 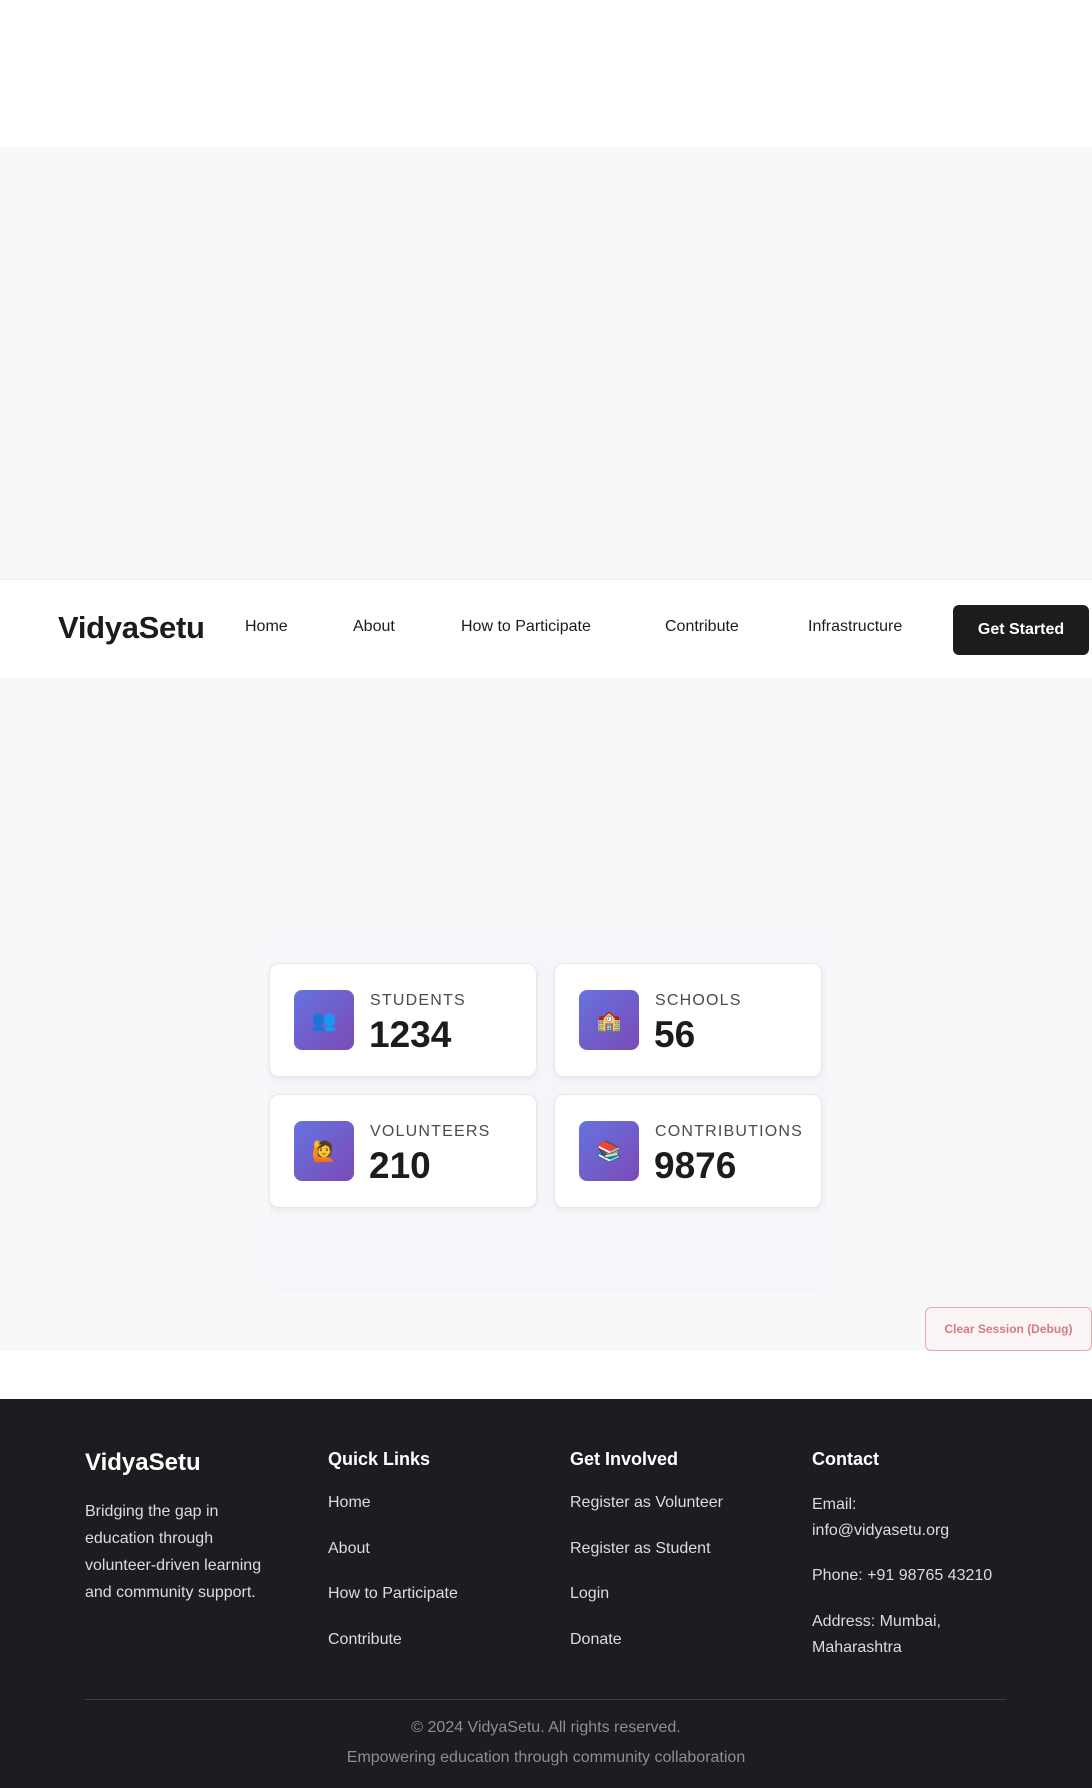 I want to click on clear-session-debug-button: Clear Session (Debug), so click(x=1008, y=1329).